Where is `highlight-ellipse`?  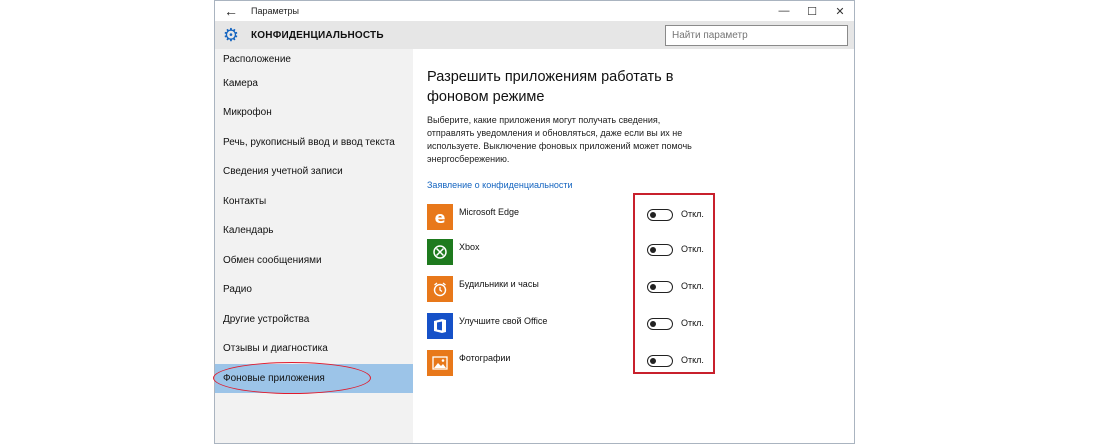
highlight-ellipse is located at coordinates (292, 378).